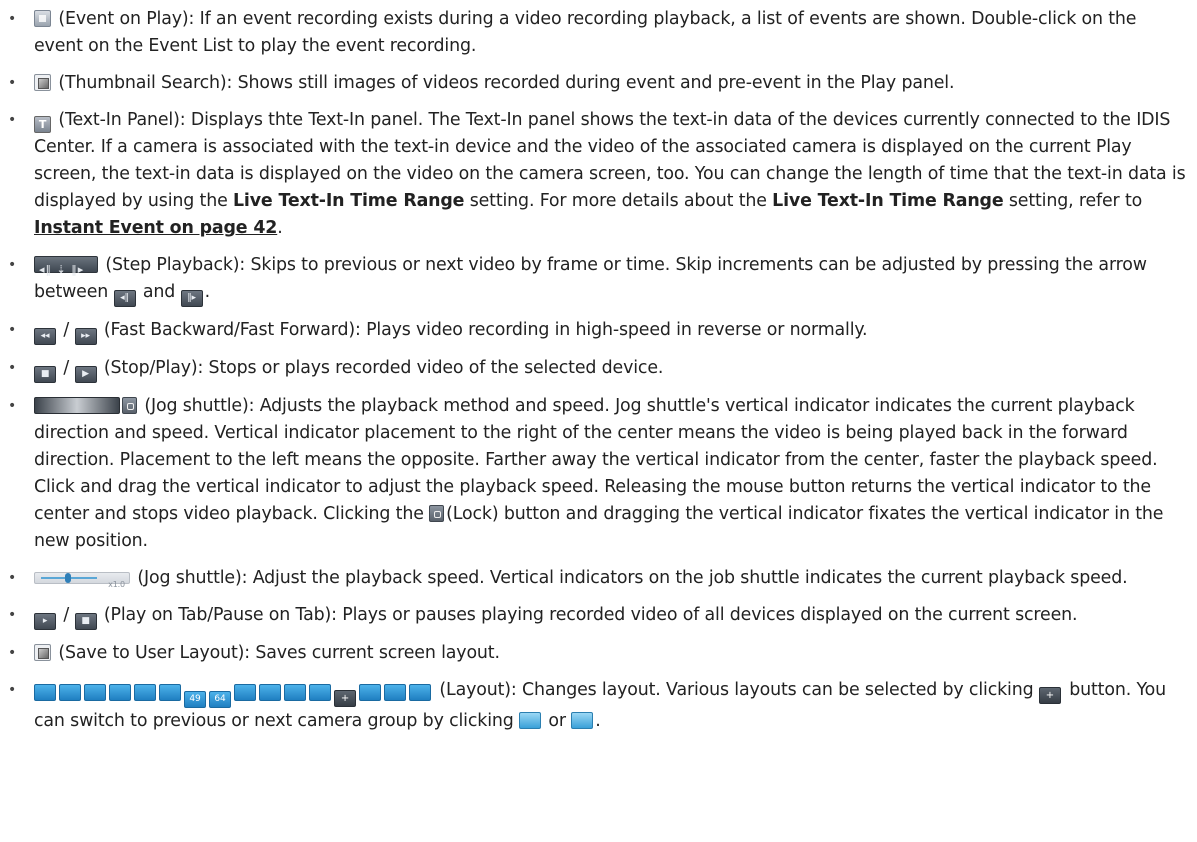  What do you see at coordinates (370, 692) in the screenshot?
I see `fullscreen-icon` at bounding box center [370, 692].